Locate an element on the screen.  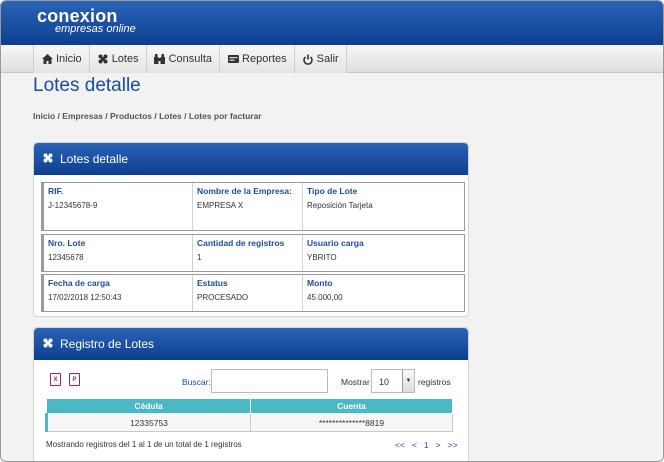
detail-cell-usuario: Usuario carga YBRITO is located at coordinates (383, 253).